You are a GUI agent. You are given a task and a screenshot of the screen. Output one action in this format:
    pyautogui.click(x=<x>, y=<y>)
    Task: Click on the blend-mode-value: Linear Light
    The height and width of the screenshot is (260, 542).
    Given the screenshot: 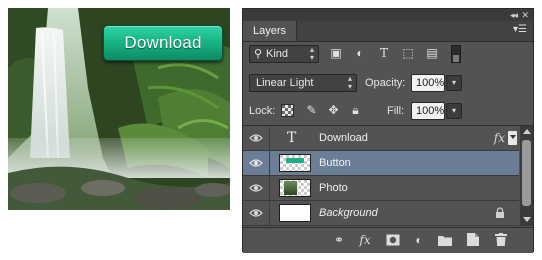 What is the action you would take?
    pyautogui.click(x=285, y=83)
    